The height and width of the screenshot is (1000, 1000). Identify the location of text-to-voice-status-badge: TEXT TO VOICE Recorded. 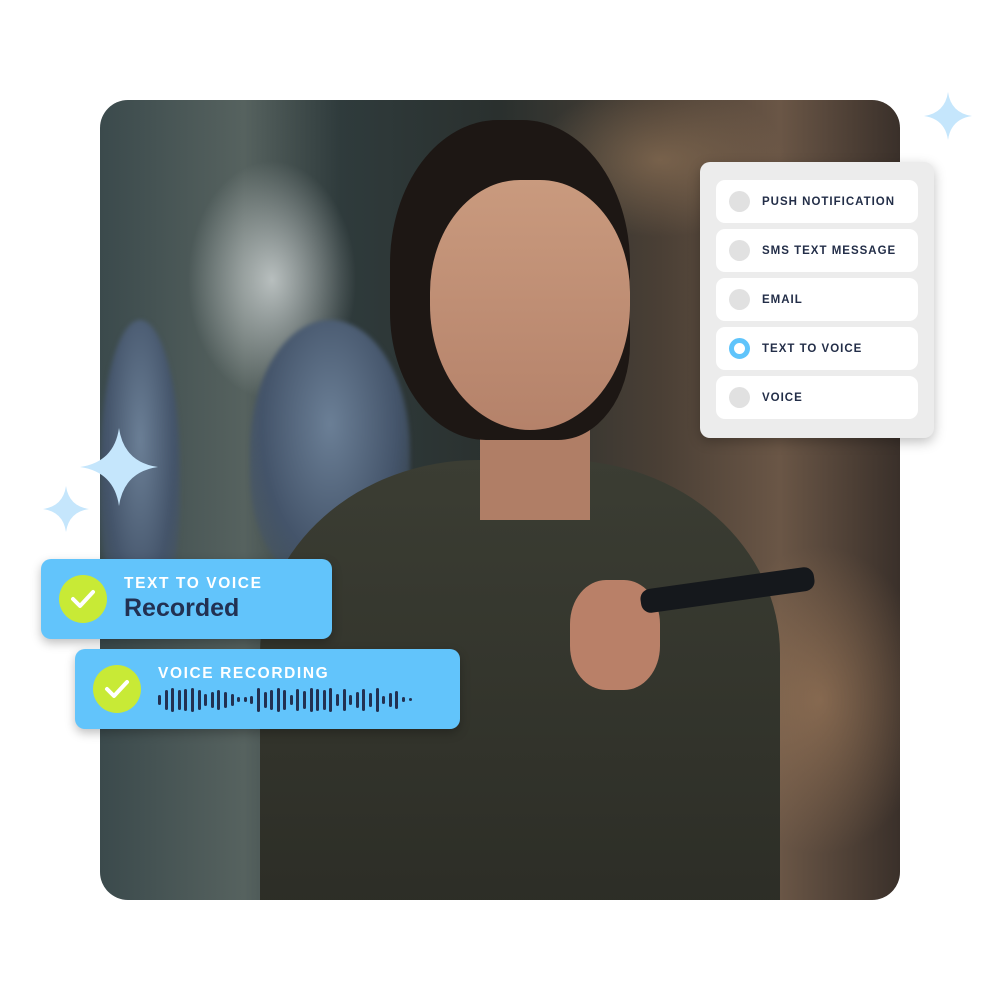
(186, 599).